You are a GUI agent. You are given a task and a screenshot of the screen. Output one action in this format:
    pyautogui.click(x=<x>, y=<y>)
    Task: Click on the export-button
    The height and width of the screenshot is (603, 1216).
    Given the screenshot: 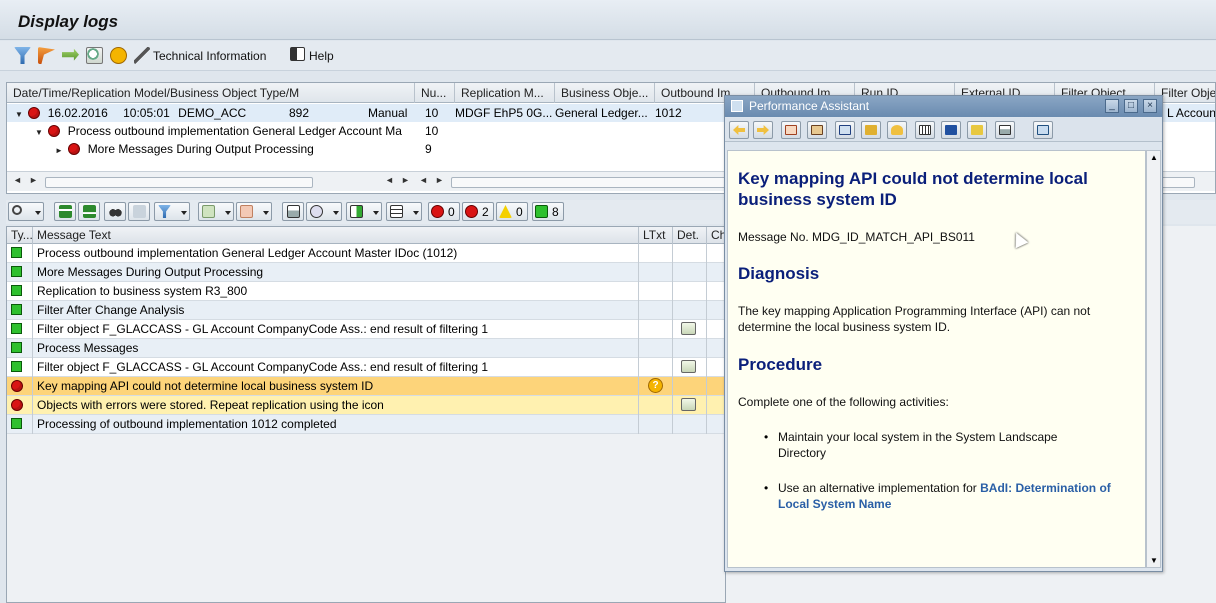 What is the action you would take?
    pyautogui.click(x=364, y=211)
    